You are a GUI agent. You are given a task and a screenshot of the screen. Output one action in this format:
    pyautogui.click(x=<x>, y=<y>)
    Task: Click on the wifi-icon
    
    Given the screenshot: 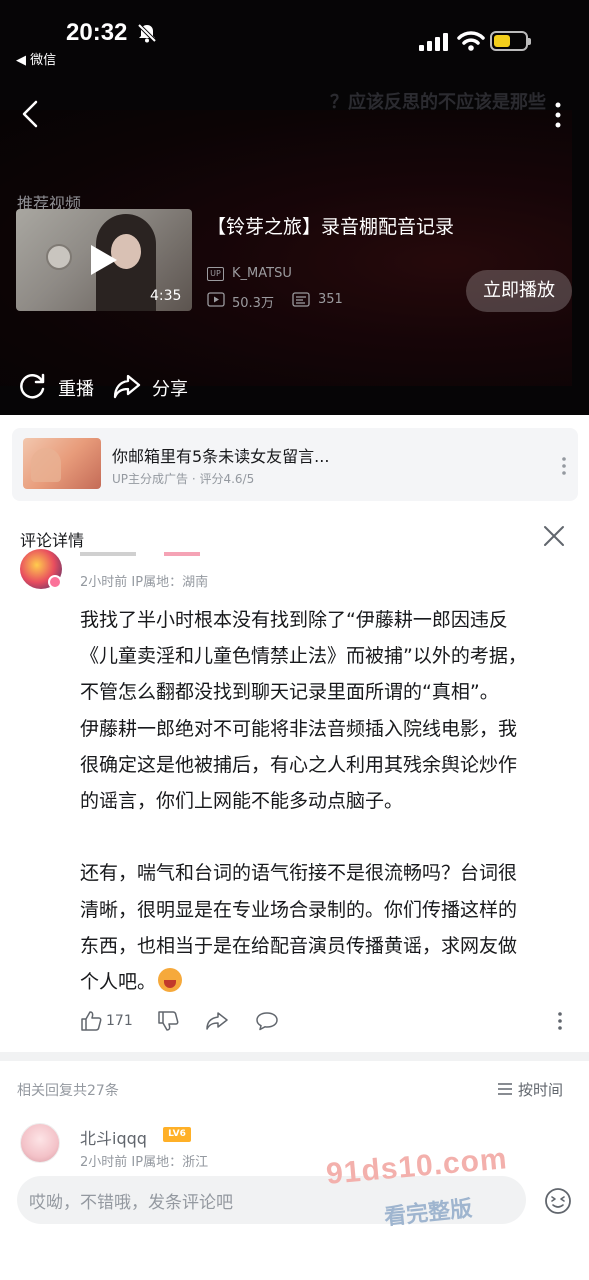 What is the action you would take?
    pyautogui.click(x=471, y=41)
    